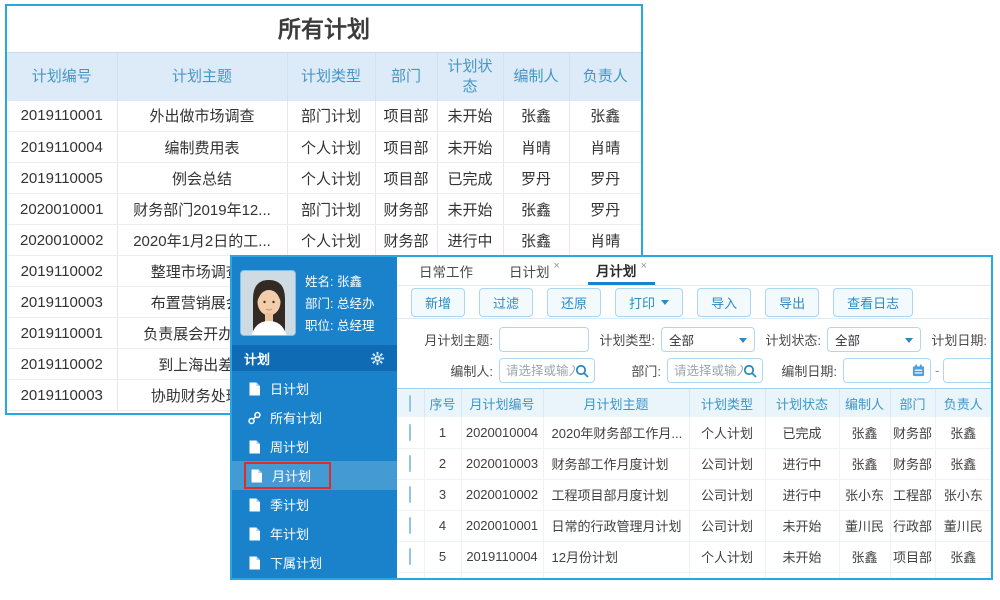  Describe the element at coordinates (621, 271) in the screenshot. I see `tab-active: 月计划 ×` at that location.